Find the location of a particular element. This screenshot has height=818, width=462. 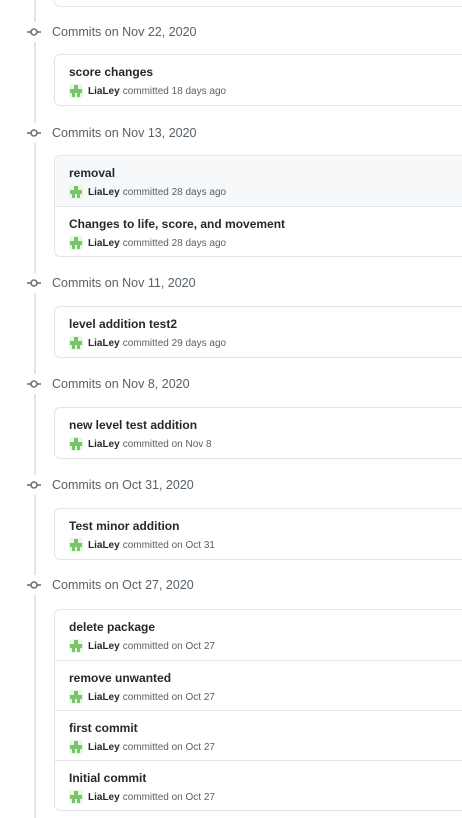

commit-message-link: new level test addition is located at coordinates (265, 425).